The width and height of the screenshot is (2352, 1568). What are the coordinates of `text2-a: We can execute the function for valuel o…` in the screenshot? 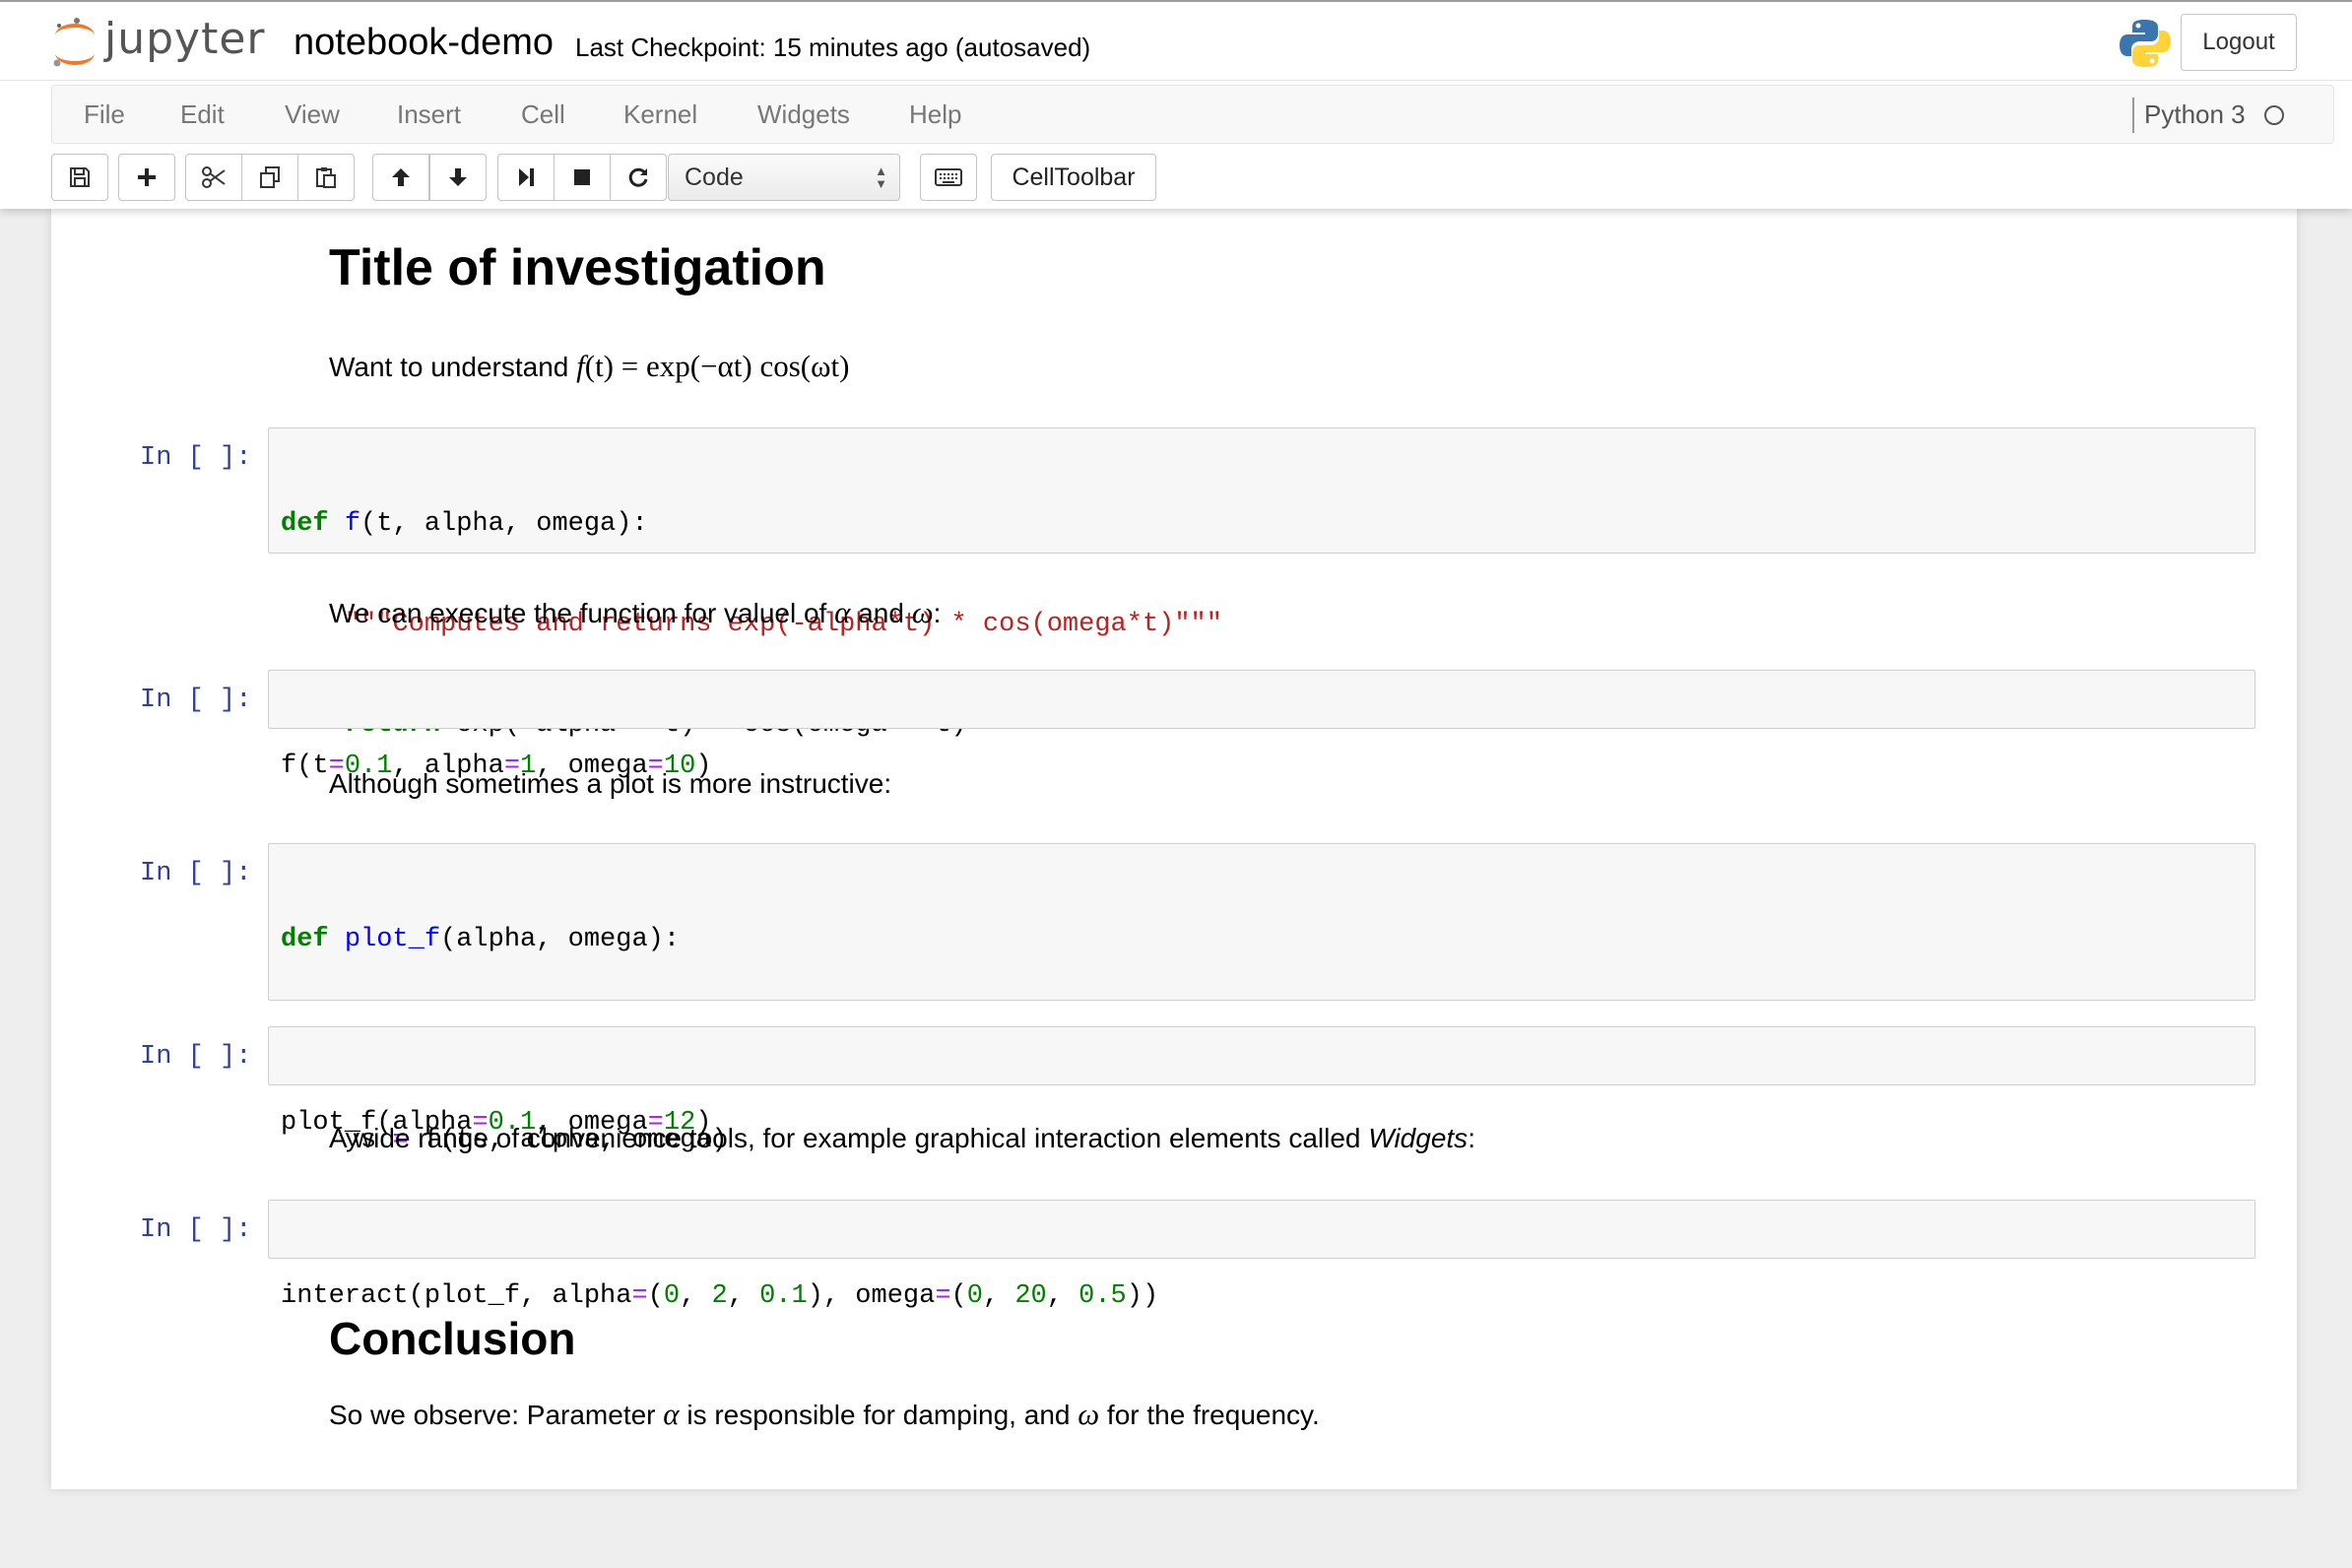 It's located at (582, 613).